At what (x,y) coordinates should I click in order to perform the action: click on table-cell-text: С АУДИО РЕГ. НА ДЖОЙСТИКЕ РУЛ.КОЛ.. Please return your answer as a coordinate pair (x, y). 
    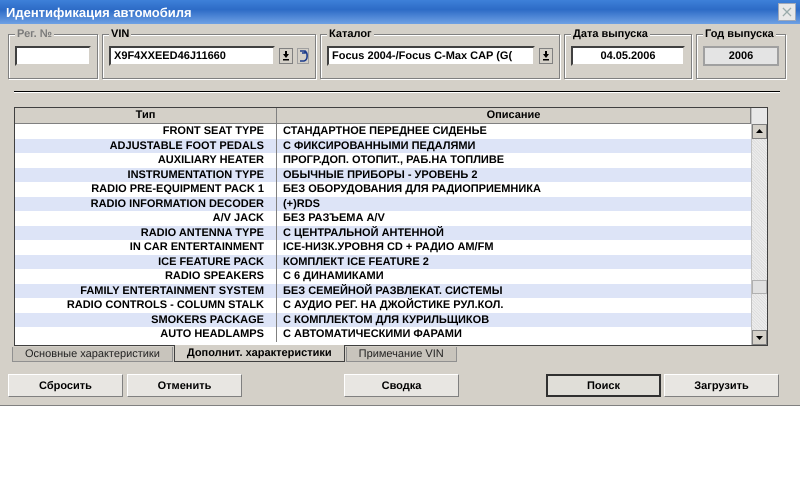
    Looking at the image, I should click on (393, 305).